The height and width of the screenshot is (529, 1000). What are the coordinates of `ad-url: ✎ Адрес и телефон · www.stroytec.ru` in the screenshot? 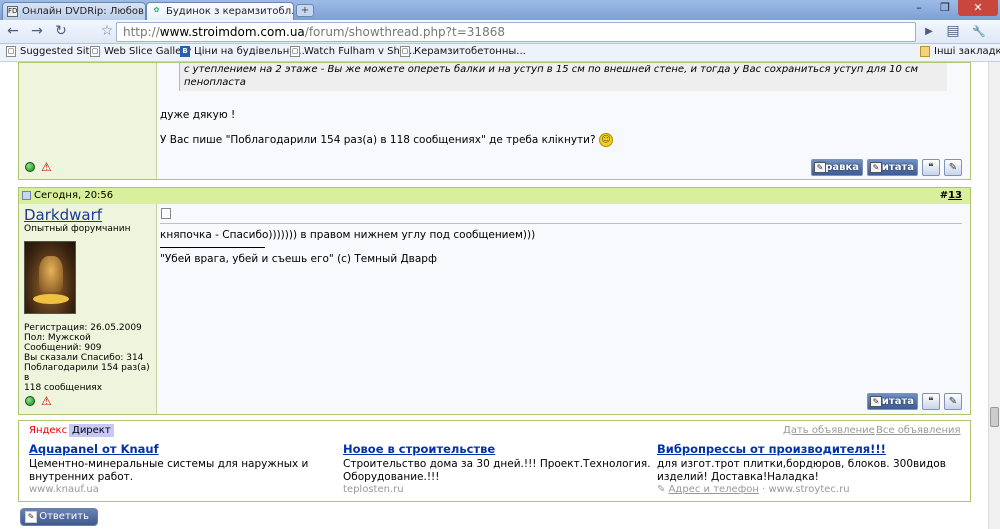 It's located at (753, 489).